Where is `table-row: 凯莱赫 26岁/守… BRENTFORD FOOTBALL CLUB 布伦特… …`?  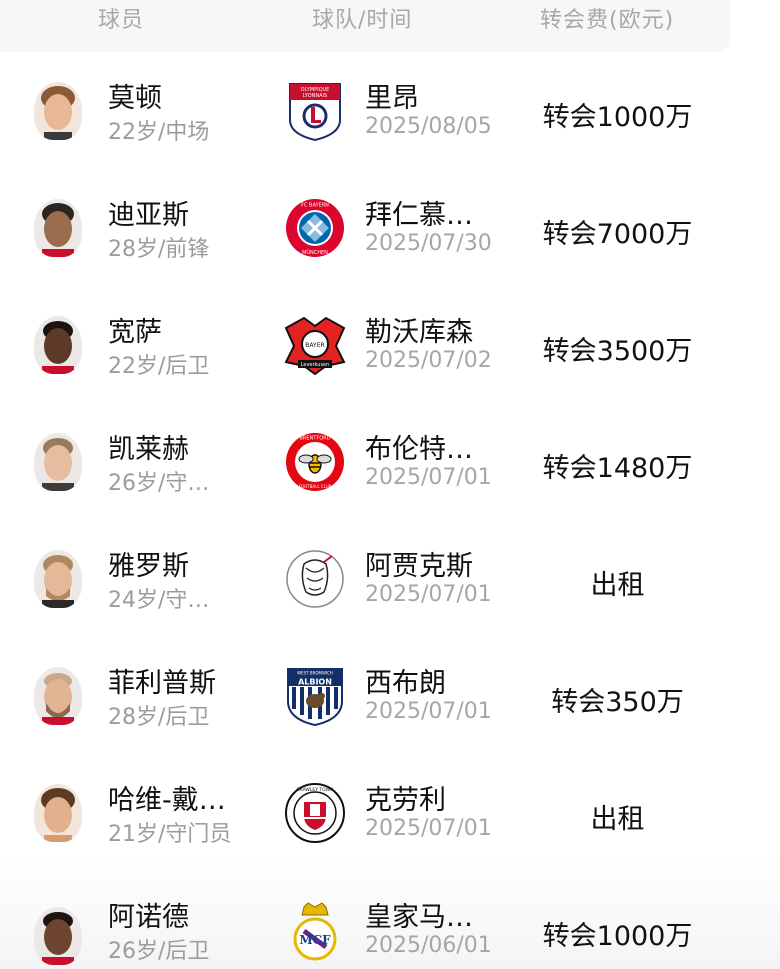
table-row: 凯莱赫 26岁/守… BRENTFORD FOOTBALL CLUB 布伦特… … is located at coordinates (390, 461).